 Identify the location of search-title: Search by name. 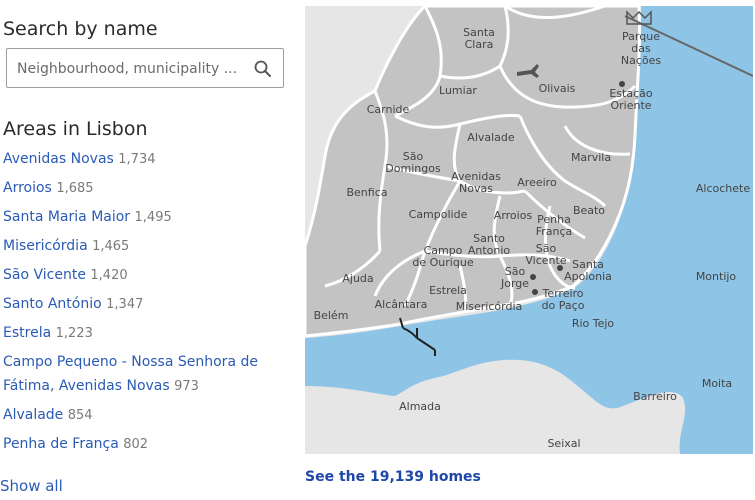
(80, 29).